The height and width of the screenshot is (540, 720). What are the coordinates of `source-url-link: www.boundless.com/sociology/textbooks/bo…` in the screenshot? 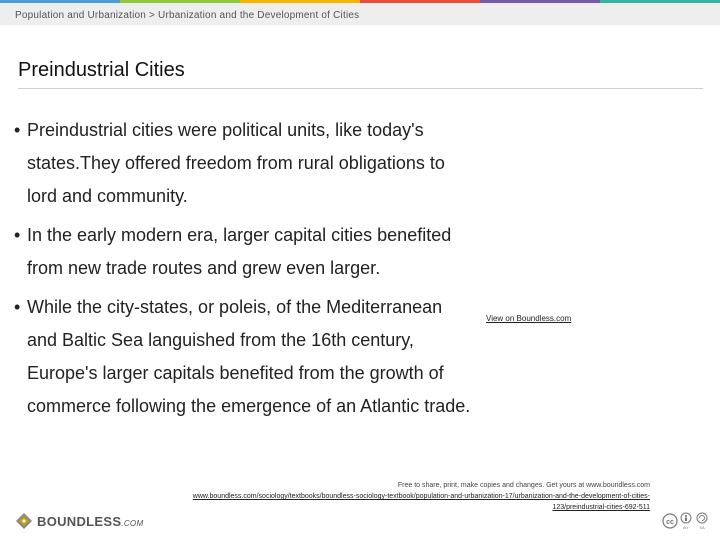 It's located at (395, 502).